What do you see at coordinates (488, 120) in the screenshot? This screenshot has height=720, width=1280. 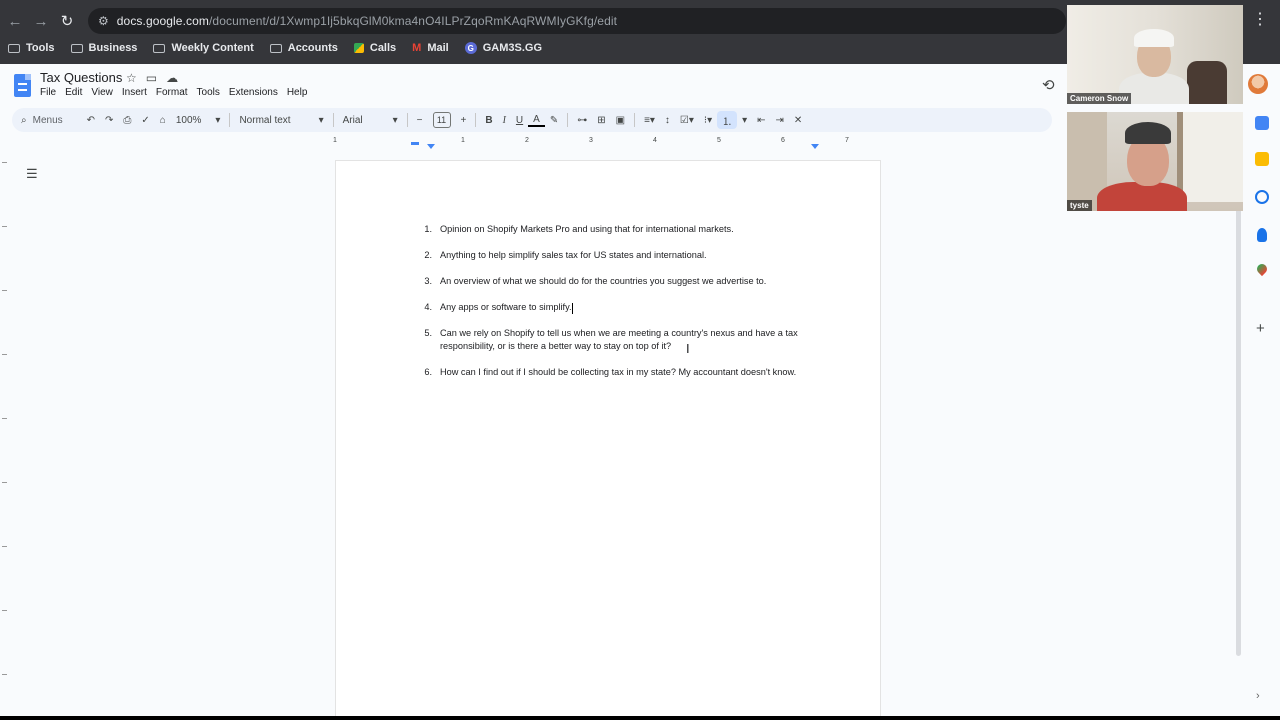 I see `bold-button: B` at bounding box center [488, 120].